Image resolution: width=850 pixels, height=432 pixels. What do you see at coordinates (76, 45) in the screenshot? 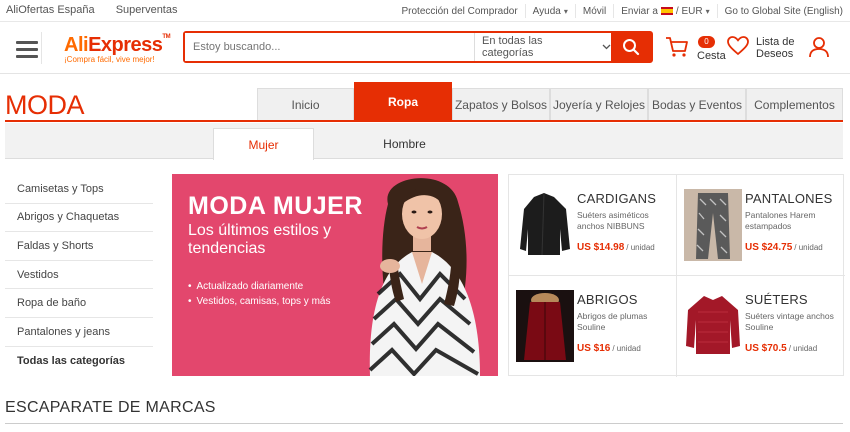
I see `logo-ali-text: Ali` at bounding box center [76, 45].